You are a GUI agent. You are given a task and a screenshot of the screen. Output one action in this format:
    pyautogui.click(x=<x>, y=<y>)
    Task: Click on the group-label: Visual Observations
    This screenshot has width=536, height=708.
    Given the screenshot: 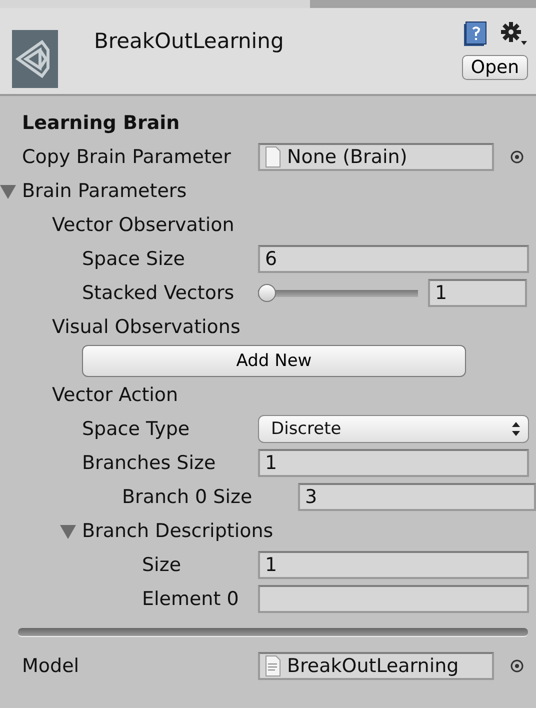 What is the action you would take?
    pyautogui.click(x=146, y=327)
    